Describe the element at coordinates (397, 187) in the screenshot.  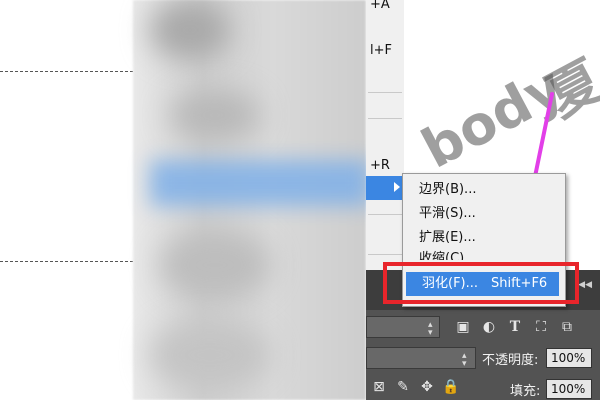
I see `submenu-arrow-icon` at that location.